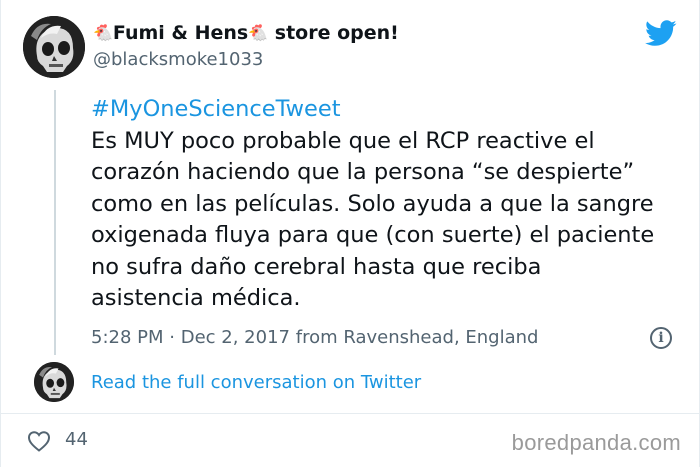 The height and width of the screenshot is (467, 700). I want to click on reply-avatar, so click(54, 382).